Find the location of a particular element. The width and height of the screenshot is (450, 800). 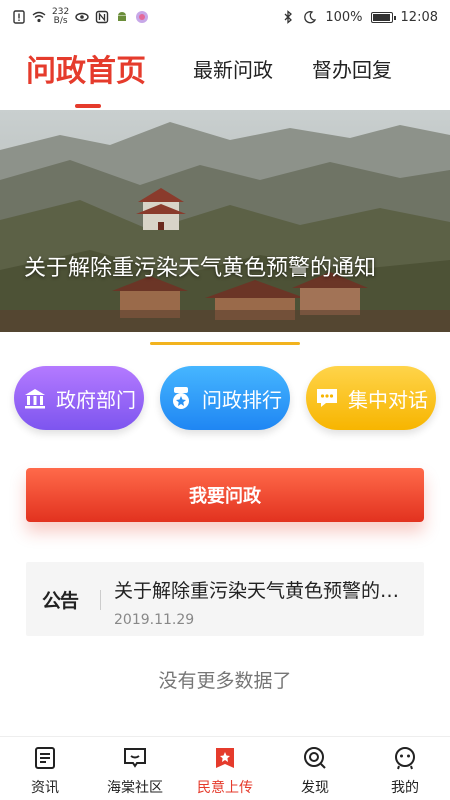

app-badge-icon is located at coordinates (142, 17).